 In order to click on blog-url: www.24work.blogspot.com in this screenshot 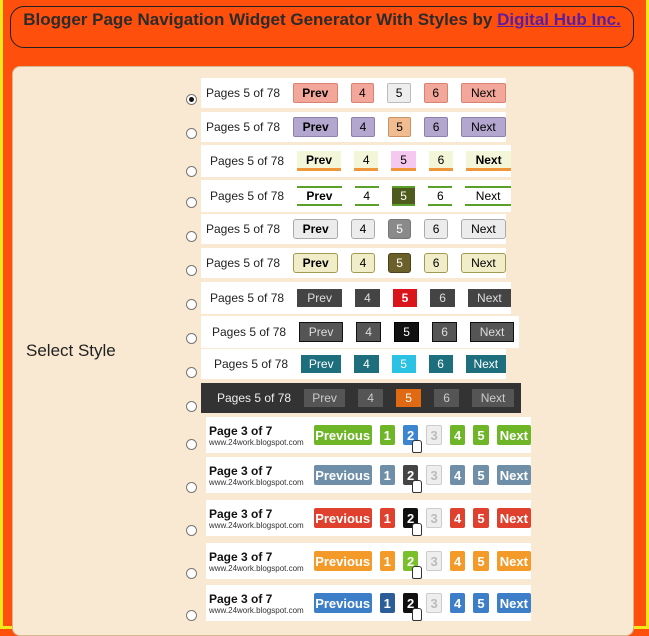, I will do `click(256, 610)`.